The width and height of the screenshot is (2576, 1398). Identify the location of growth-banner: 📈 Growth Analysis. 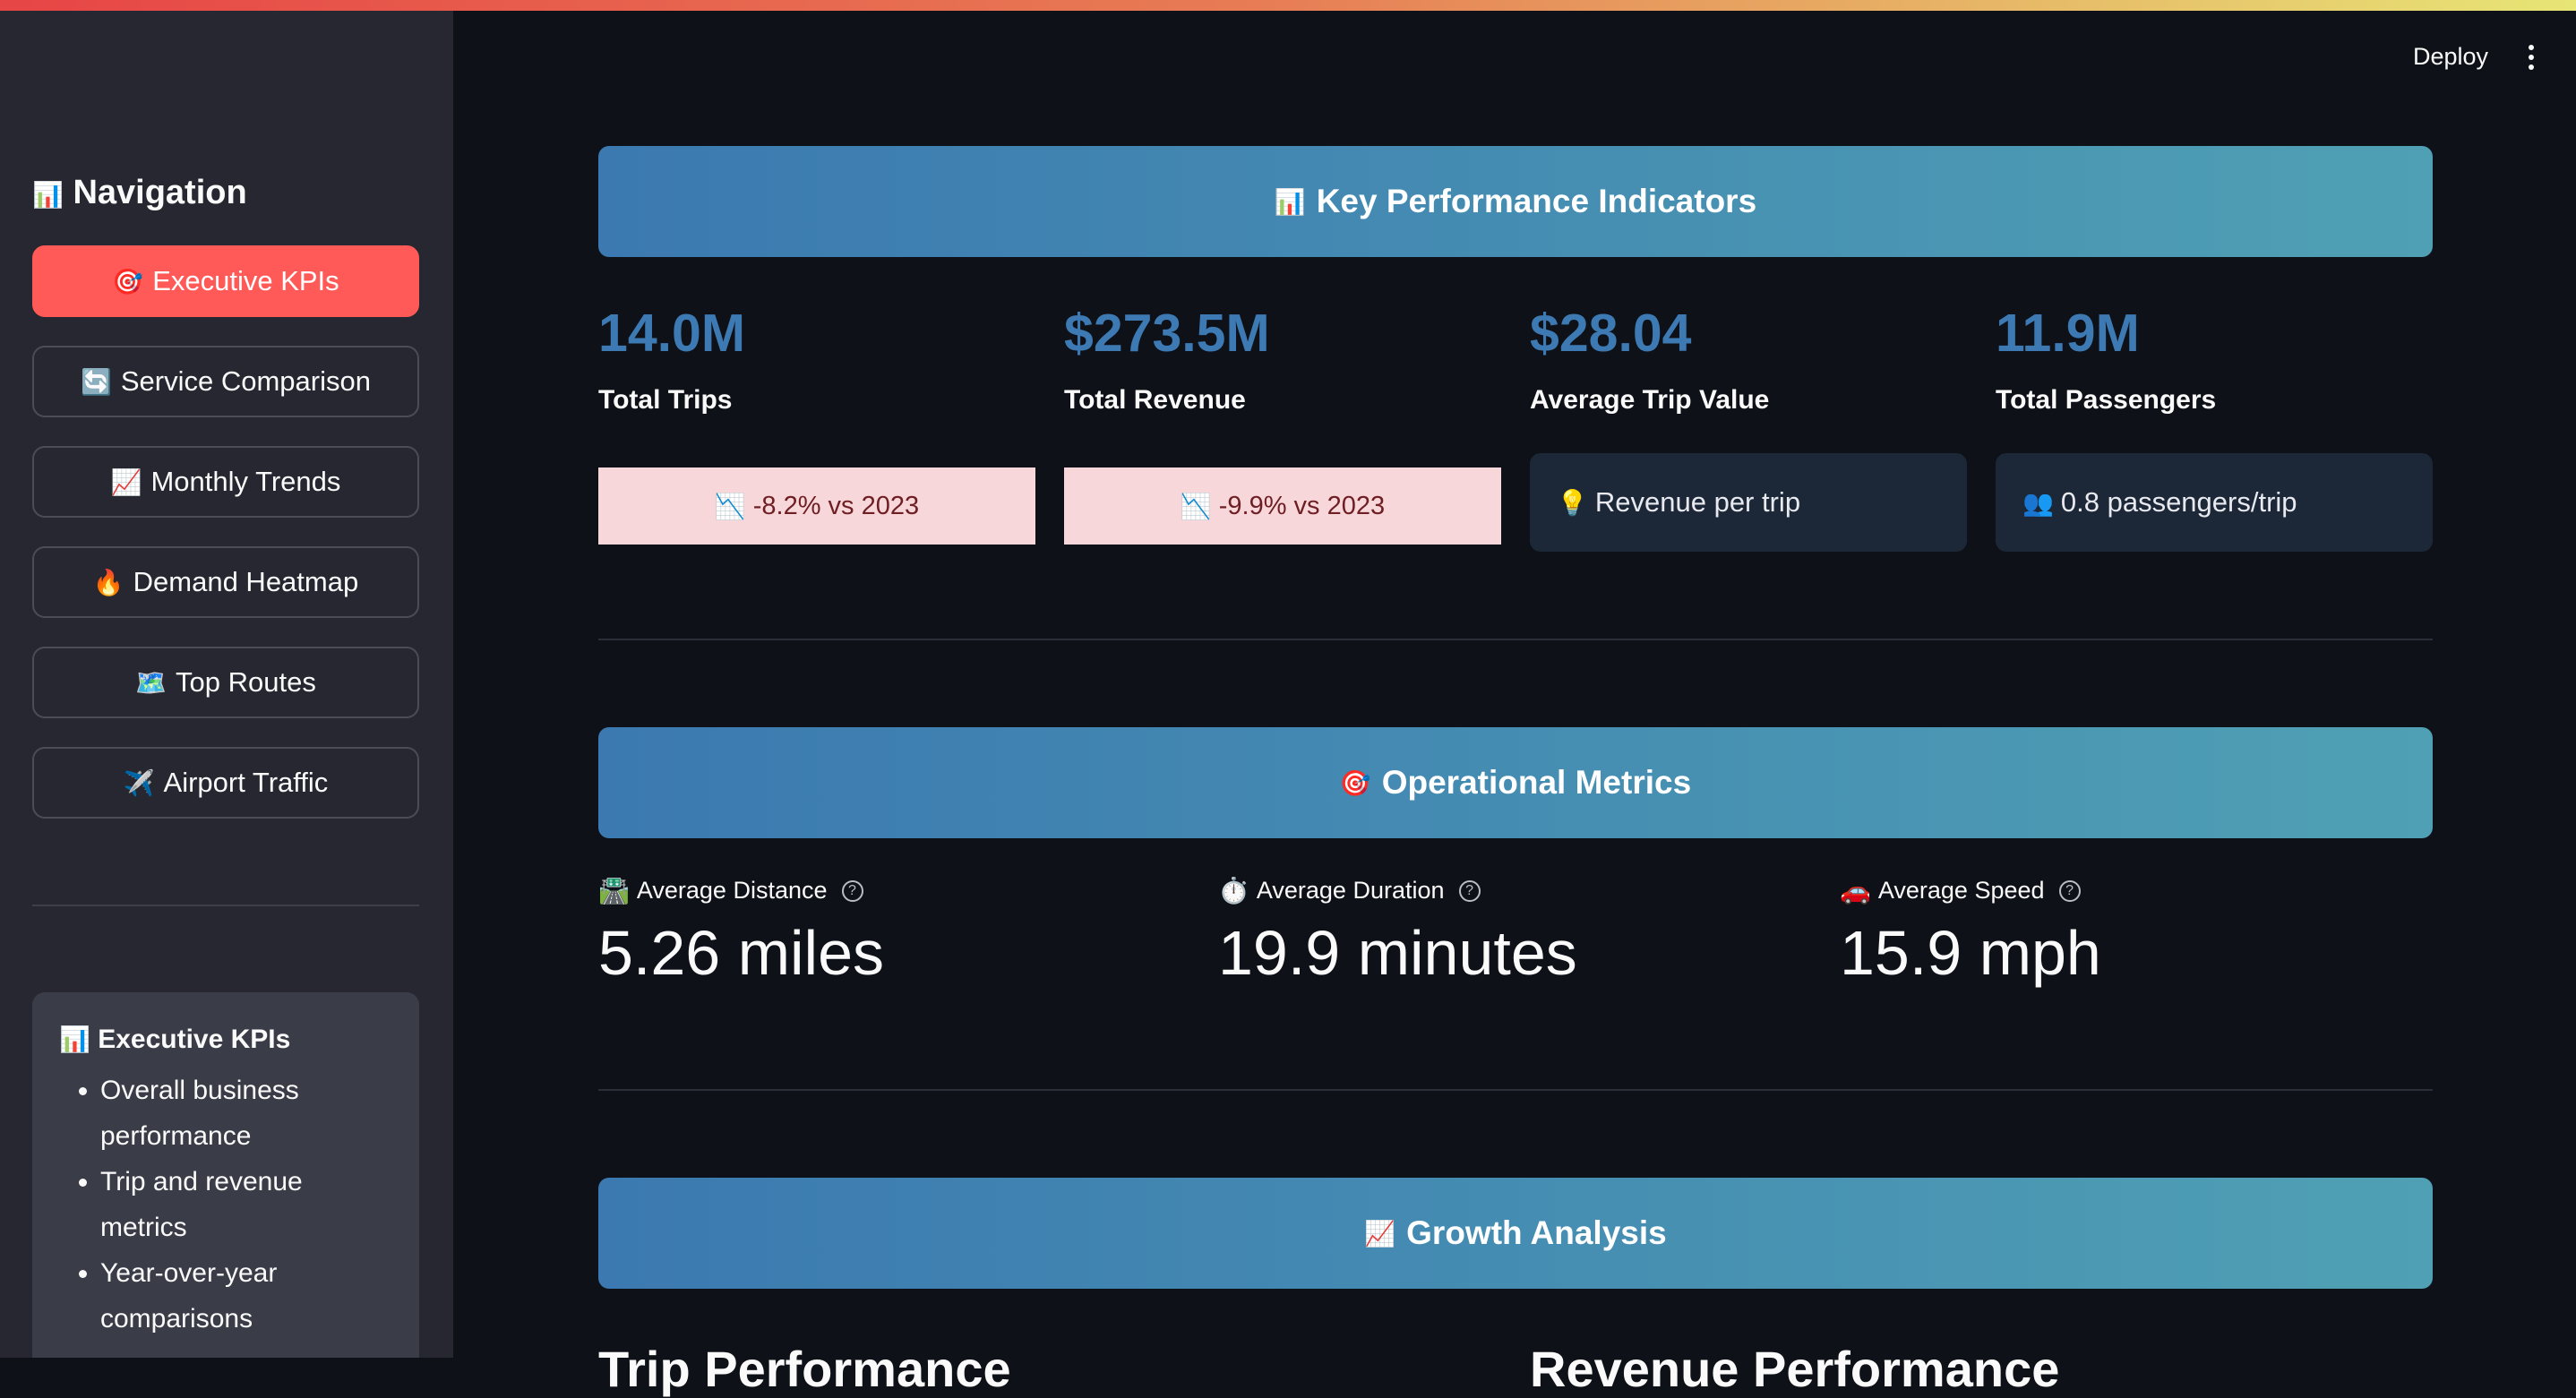
(1515, 1233).